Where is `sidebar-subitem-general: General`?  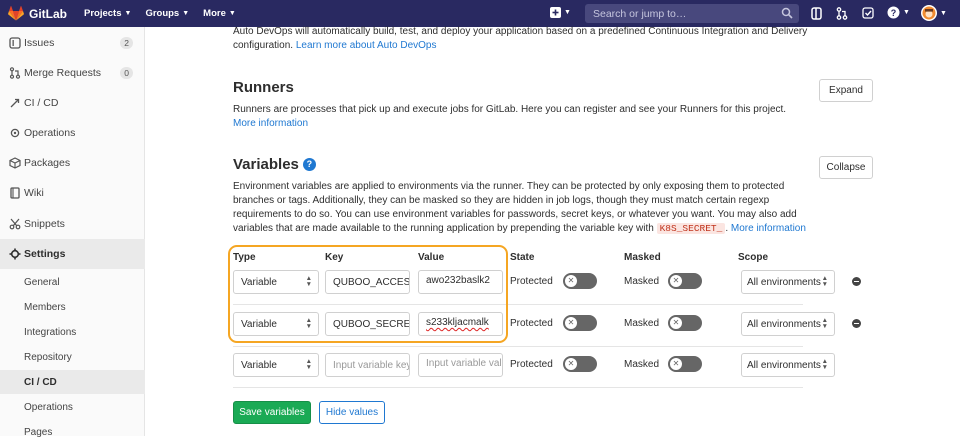
sidebar-subitem-general: General is located at coordinates (42, 282).